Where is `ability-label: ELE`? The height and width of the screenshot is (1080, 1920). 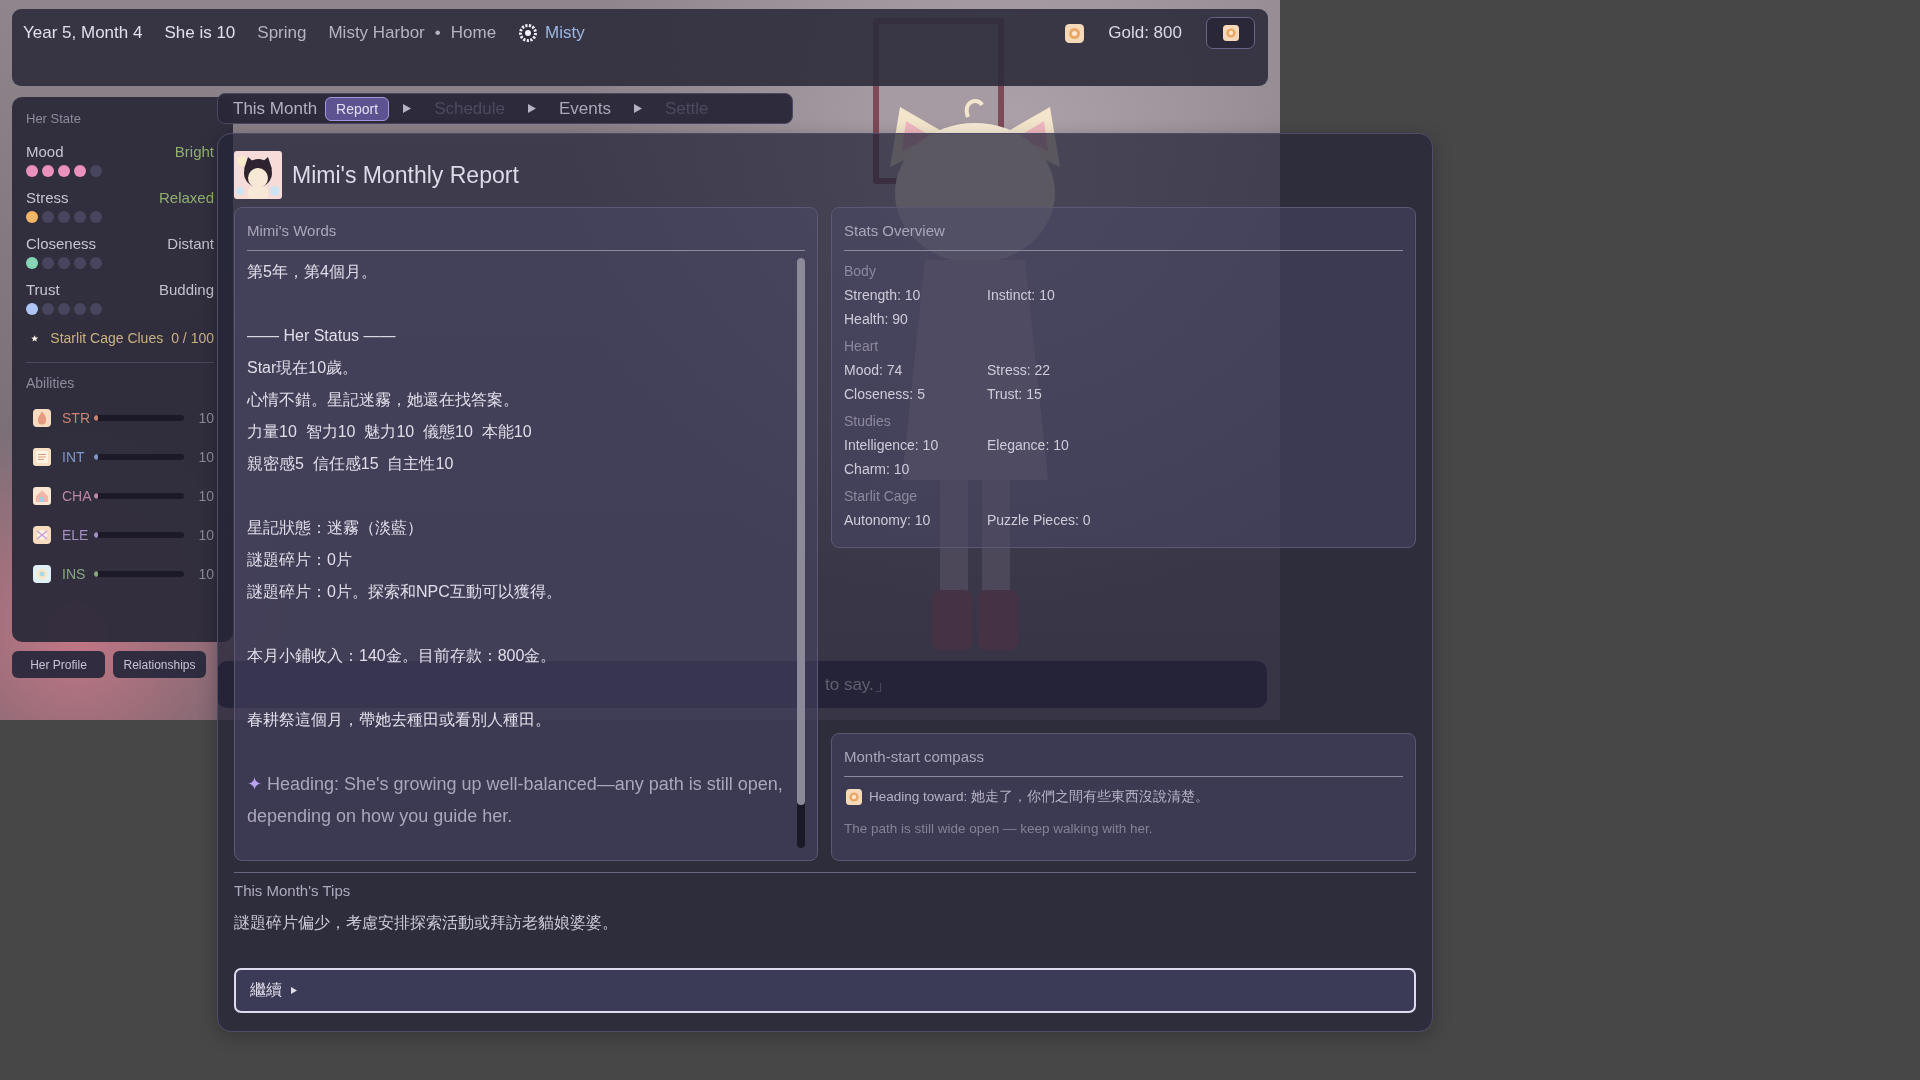
ability-label: ELE is located at coordinates (76, 535).